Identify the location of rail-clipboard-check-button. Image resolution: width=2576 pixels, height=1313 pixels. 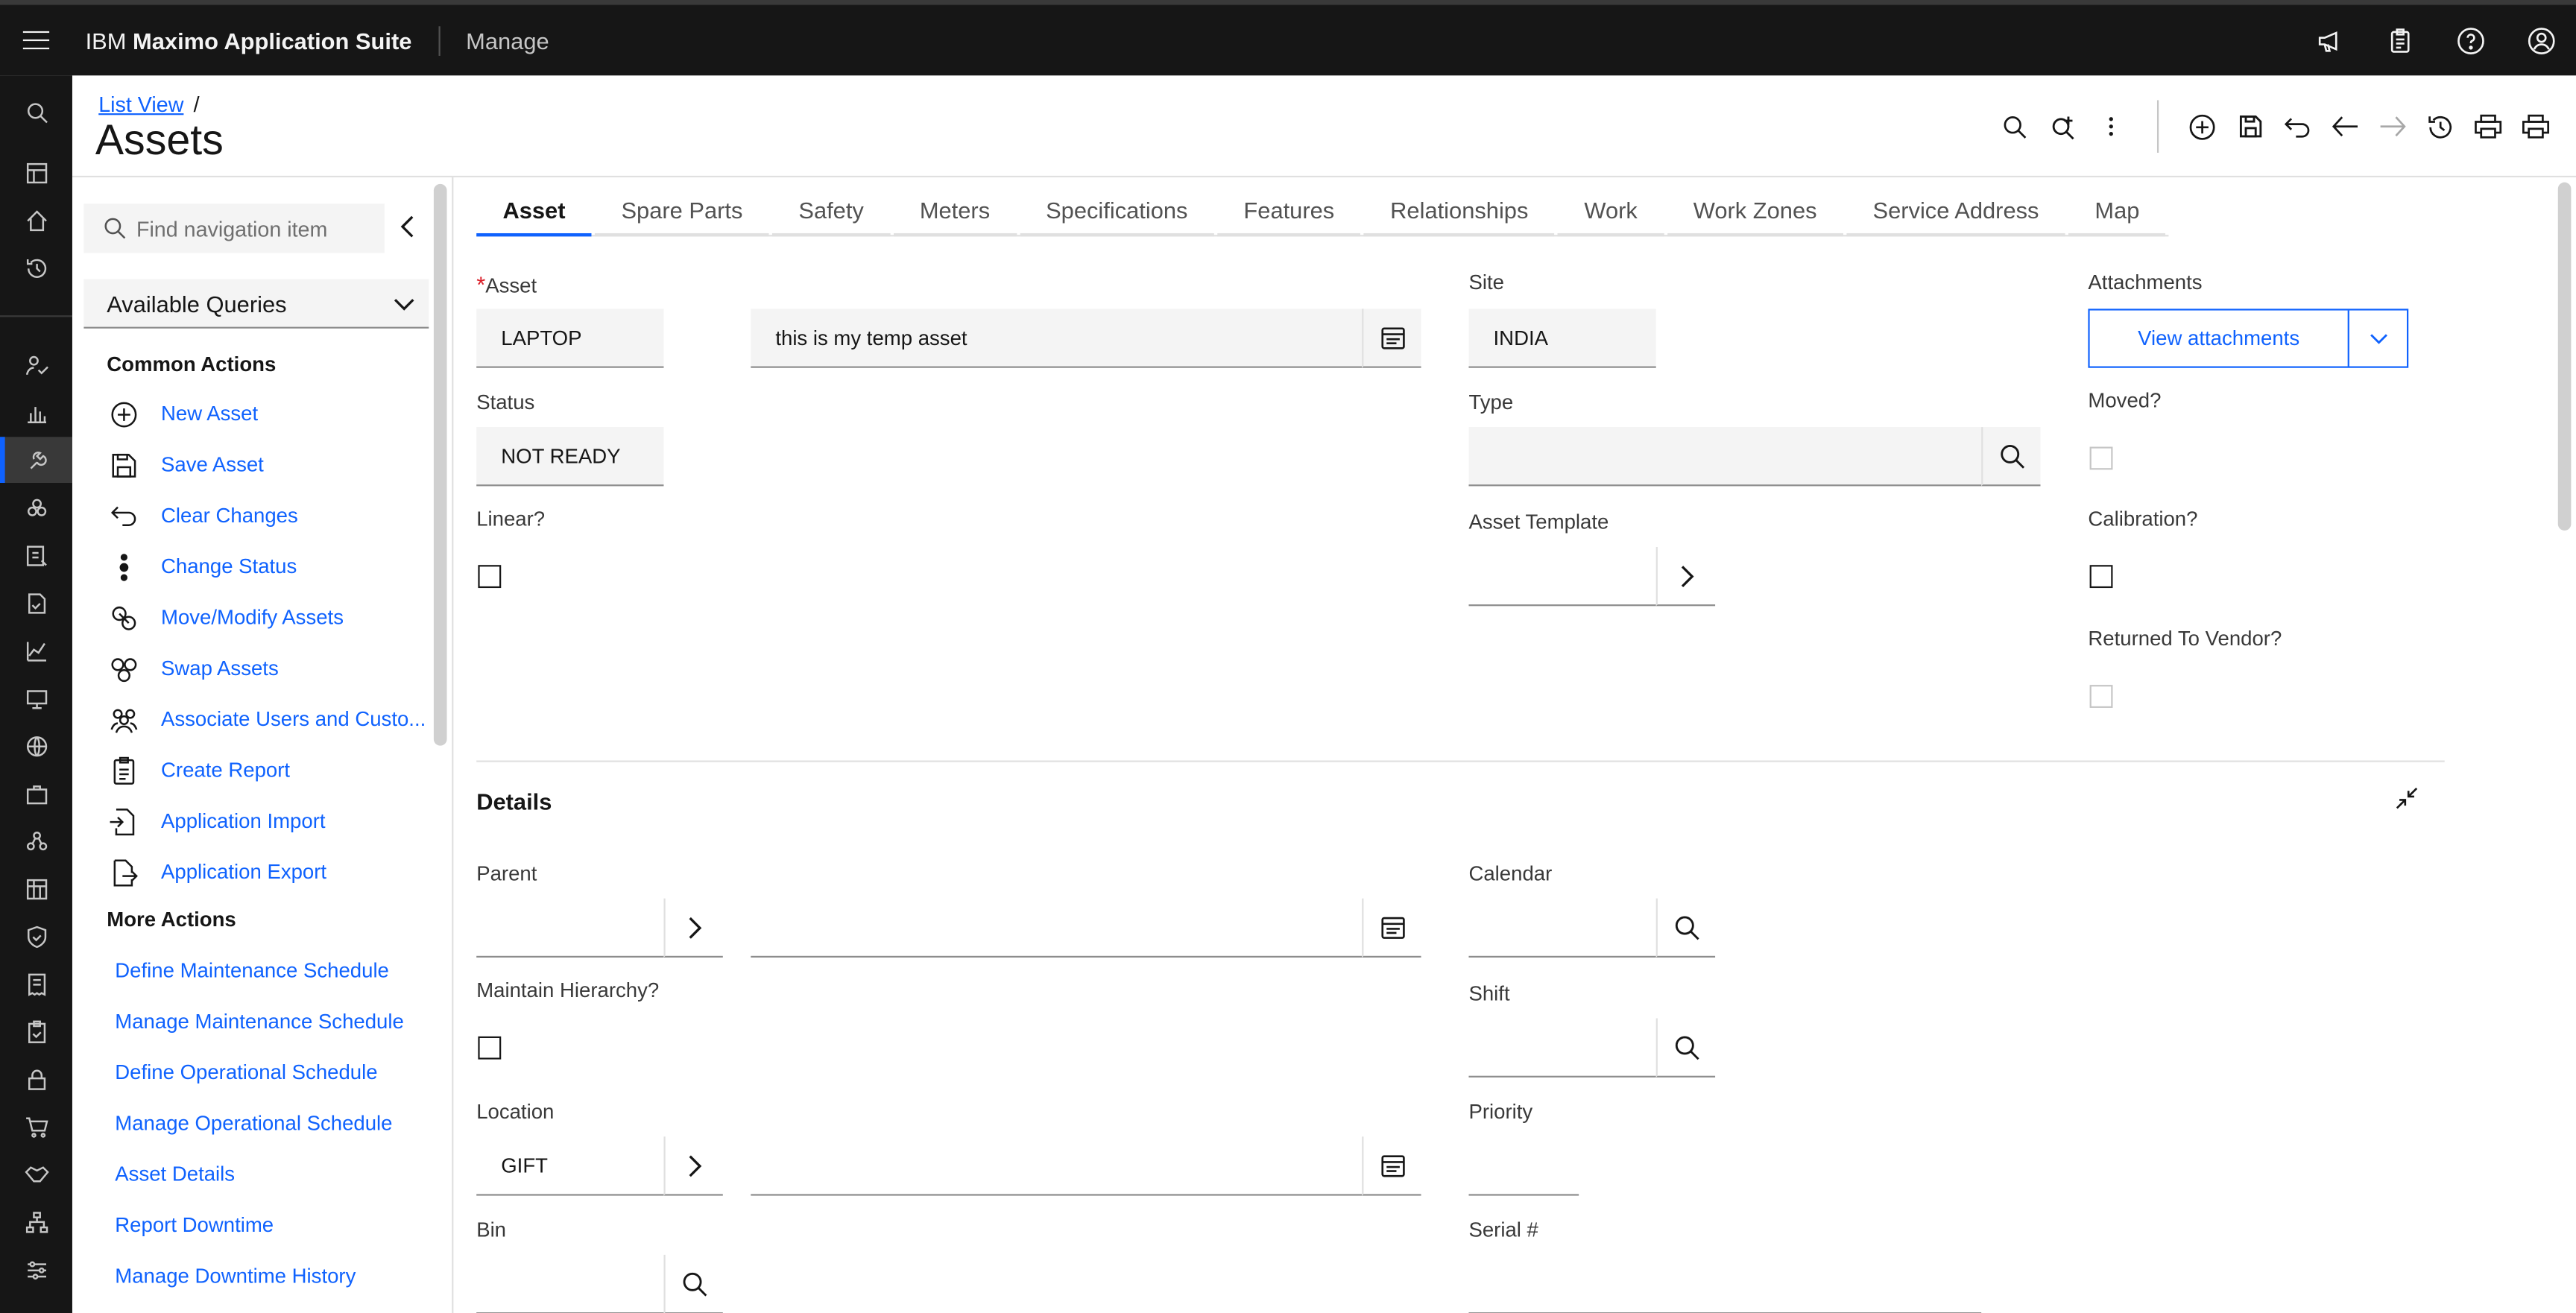
(36, 1031).